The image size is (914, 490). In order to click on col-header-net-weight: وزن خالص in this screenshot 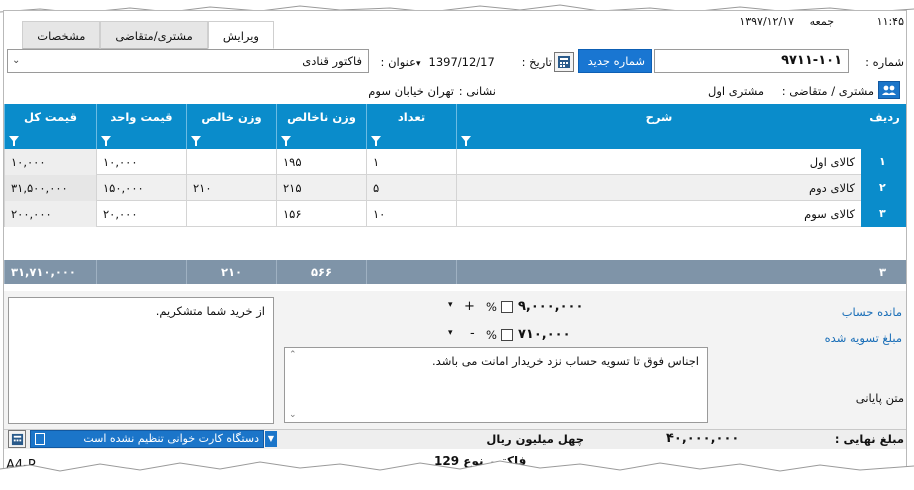, I will do `click(231, 126)`.